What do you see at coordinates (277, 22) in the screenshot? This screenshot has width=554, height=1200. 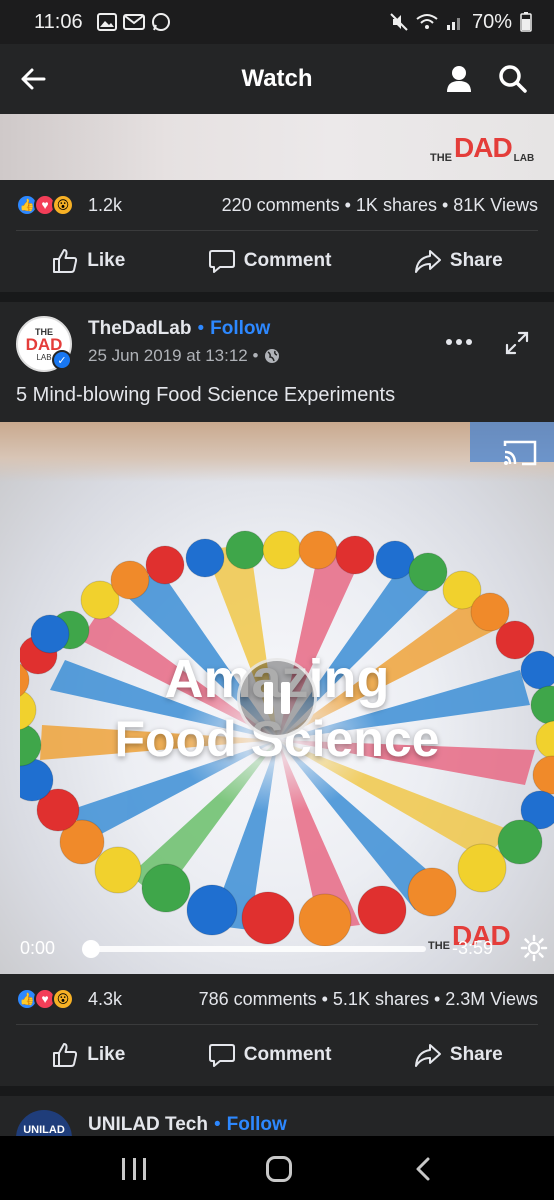 I see `status-bar: 11:06 70%` at bounding box center [277, 22].